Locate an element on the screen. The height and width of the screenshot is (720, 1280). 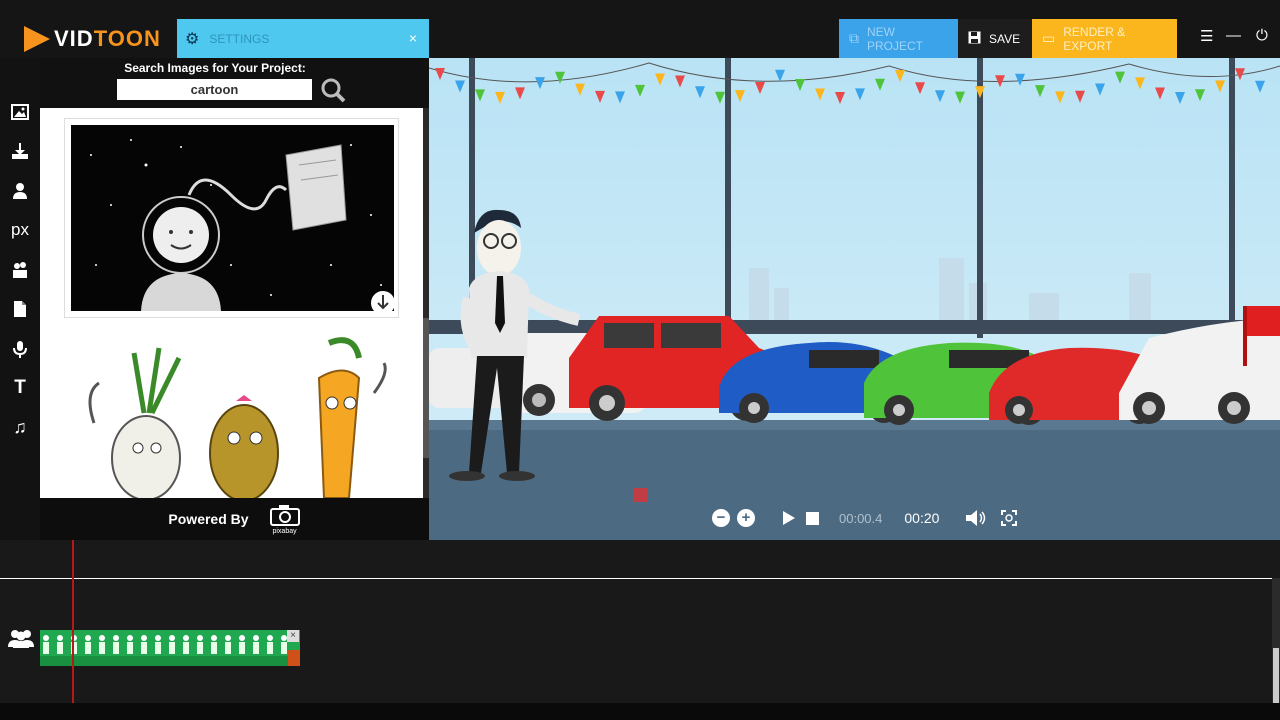
user-icon is located at coordinates (20, 190).